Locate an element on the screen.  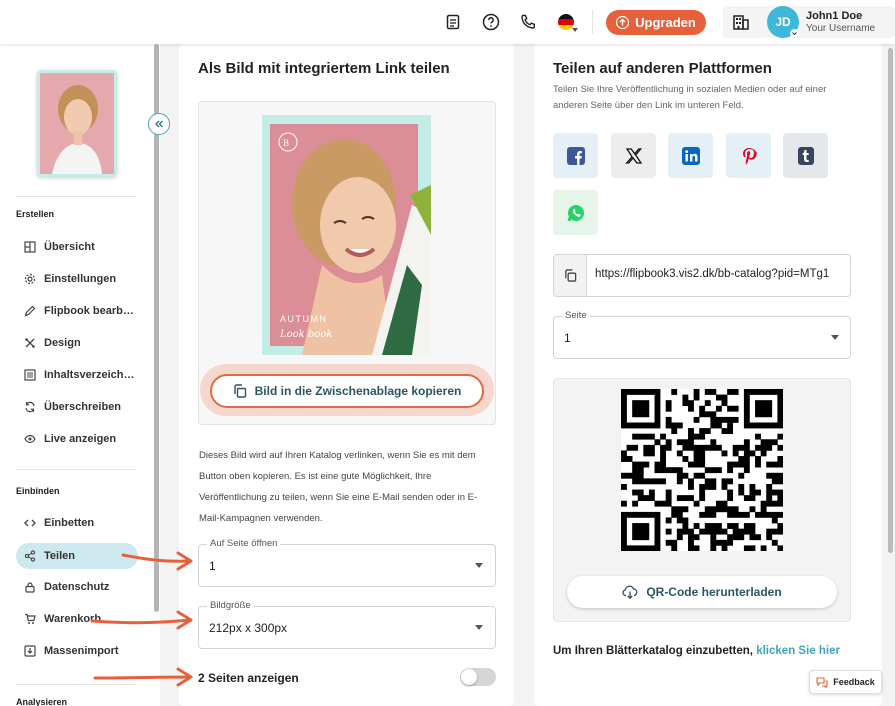
download-qr-label: QR-Code herunterladen is located at coordinates (714, 592).